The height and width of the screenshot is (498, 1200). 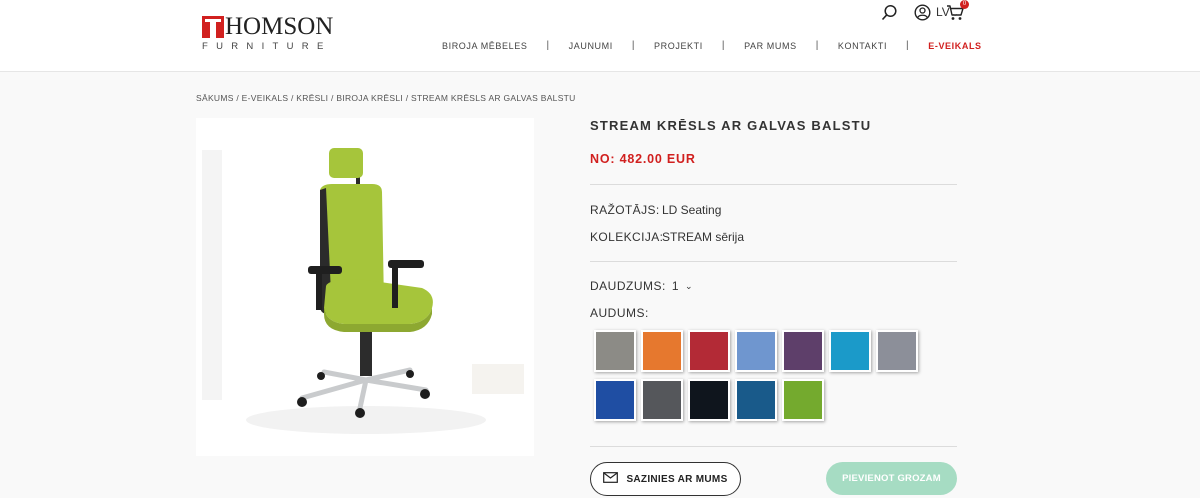 What do you see at coordinates (627, 237) in the screenshot?
I see `collection-label: KOLEKCIJA:` at bounding box center [627, 237].